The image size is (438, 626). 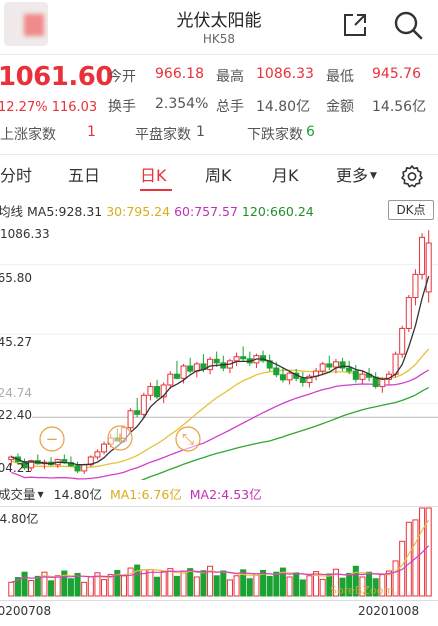 What do you see at coordinates (16, 415) in the screenshot?
I see `crosshair-price-label: 722.40` at bounding box center [16, 415].